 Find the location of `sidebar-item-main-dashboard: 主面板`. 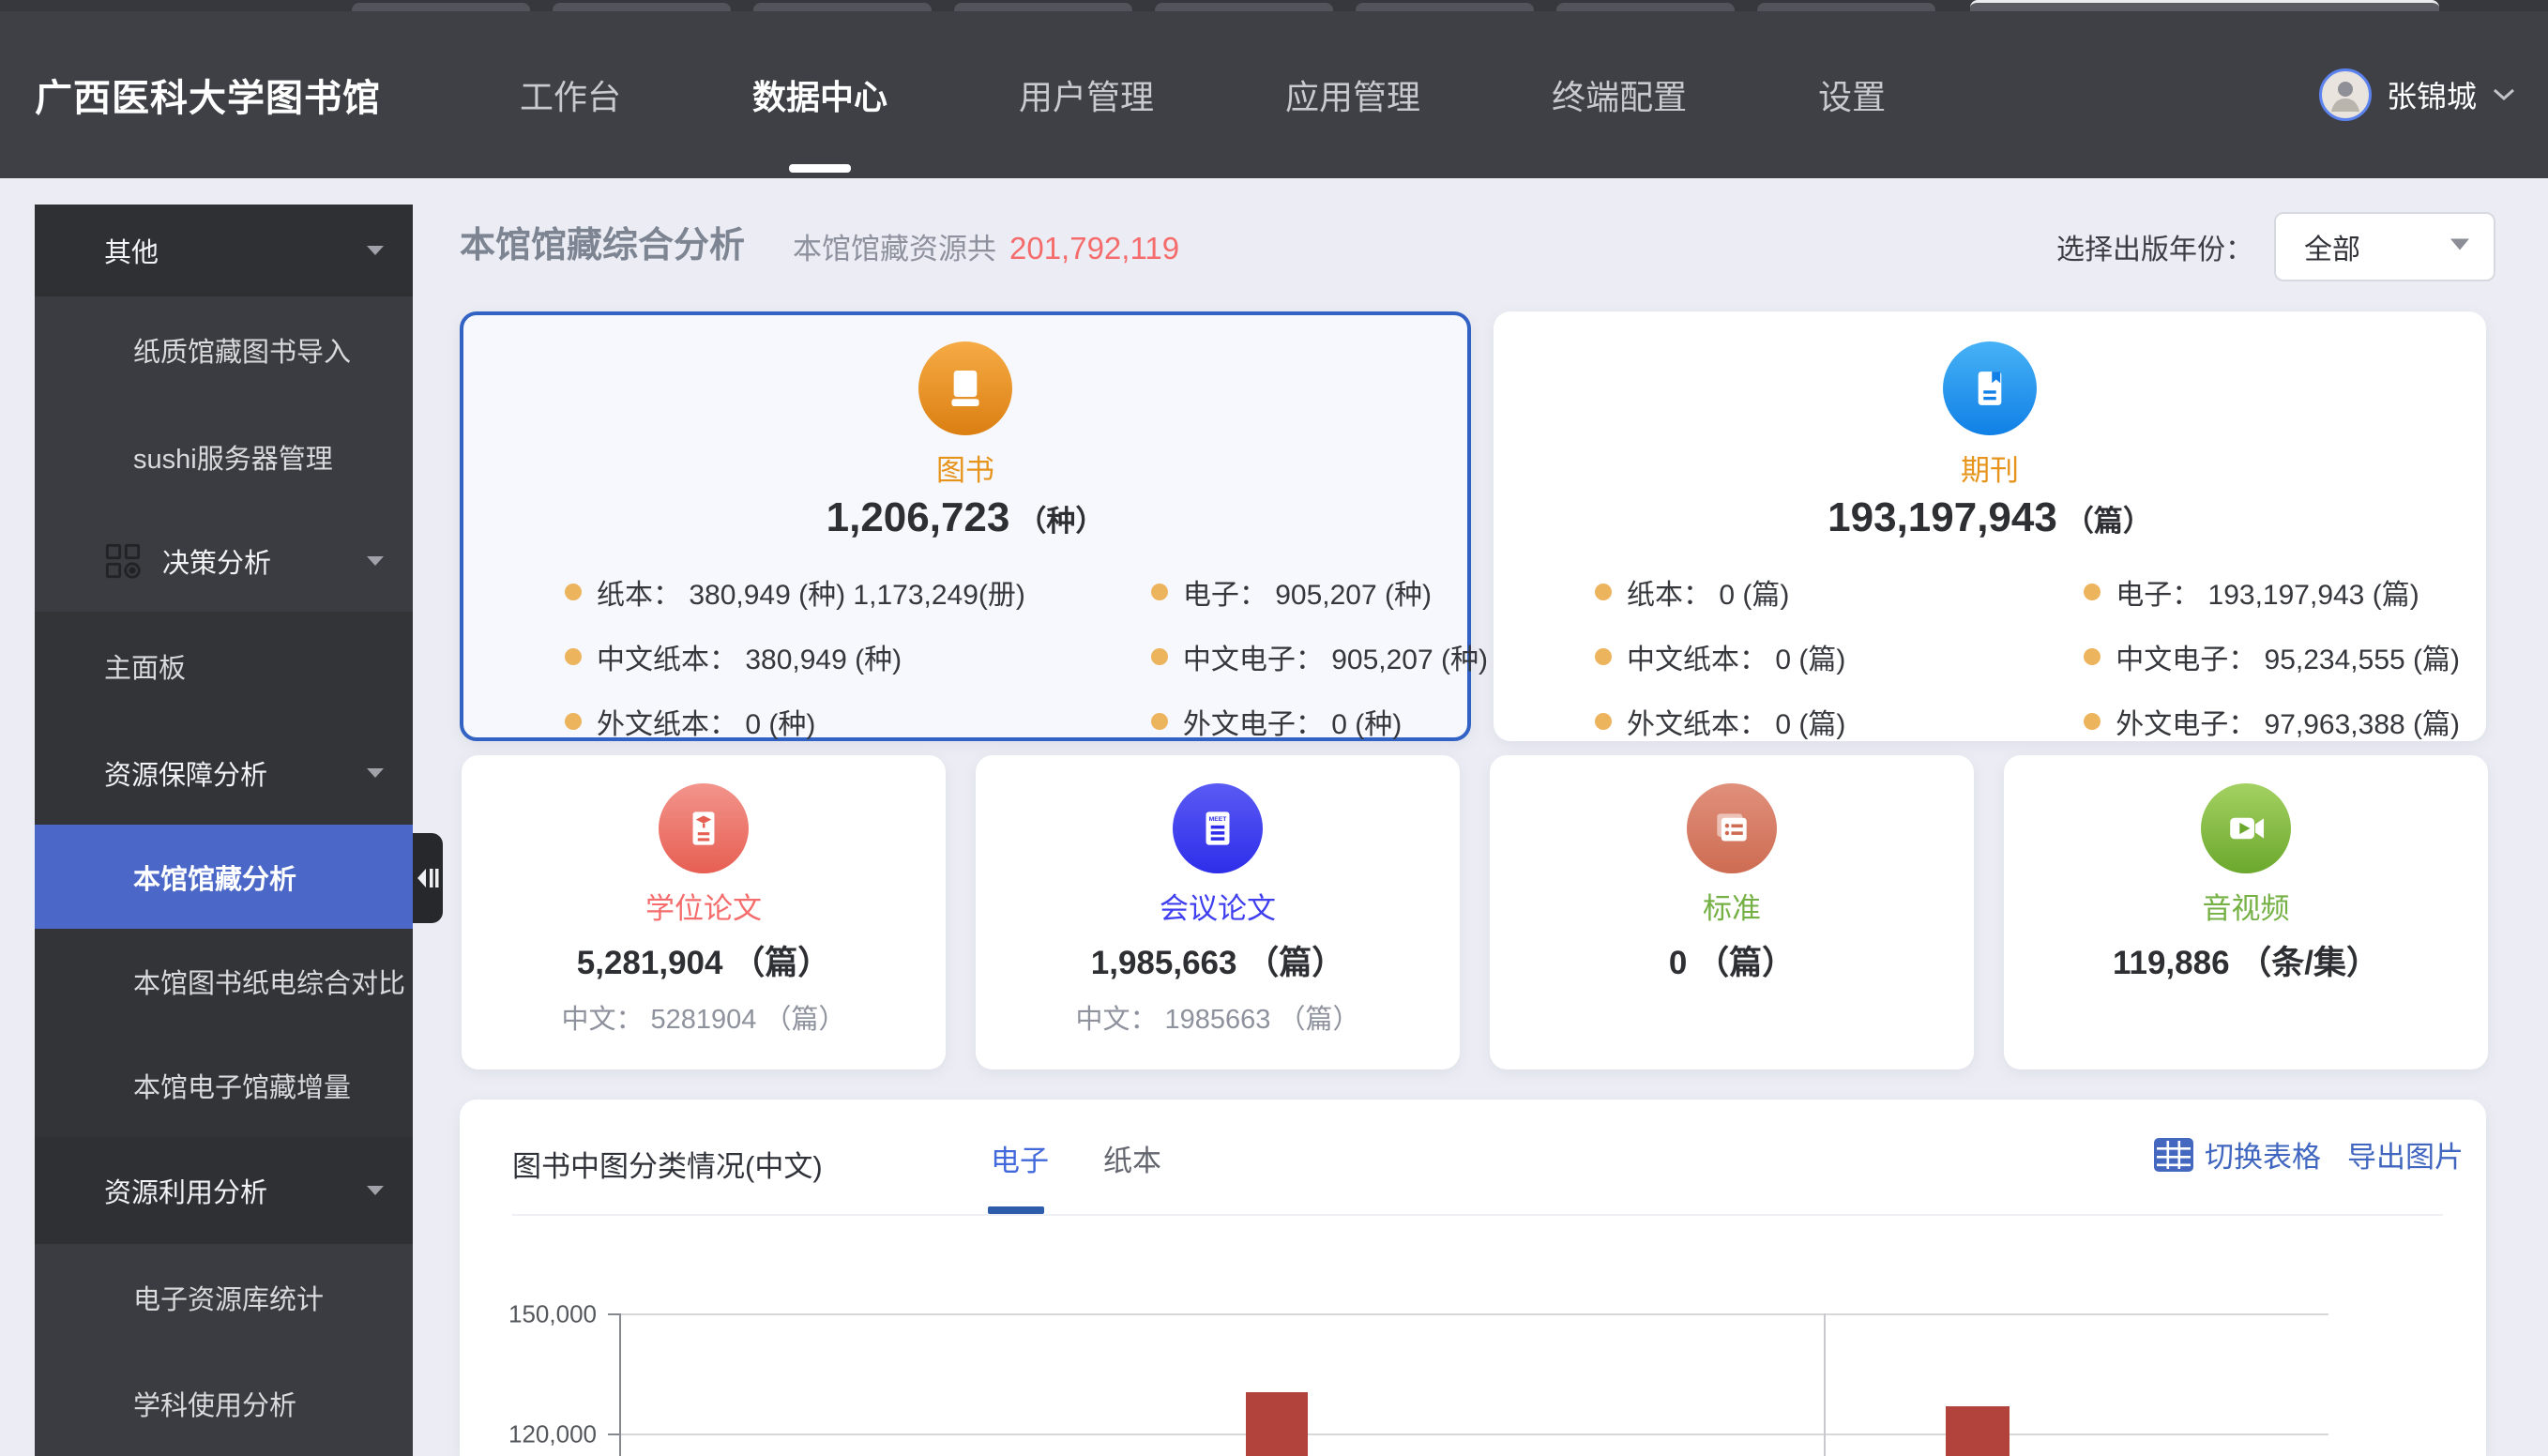

sidebar-item-main-dashboard: 主面板 is located at coordinates (224, 666).